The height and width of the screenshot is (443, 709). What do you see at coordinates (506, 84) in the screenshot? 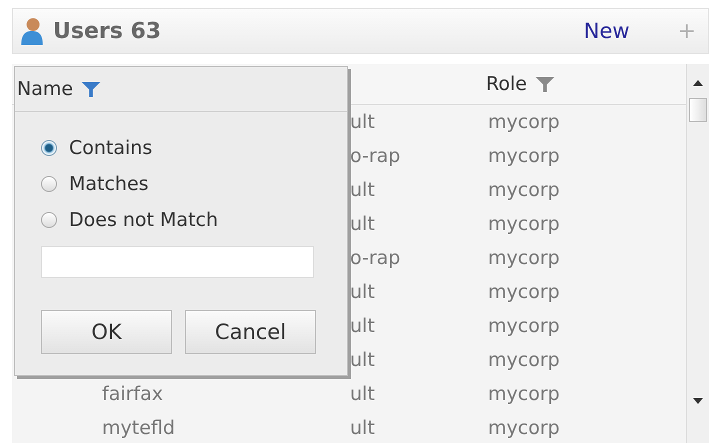
I see `column-header: Role` at bounding box center [506, 84].